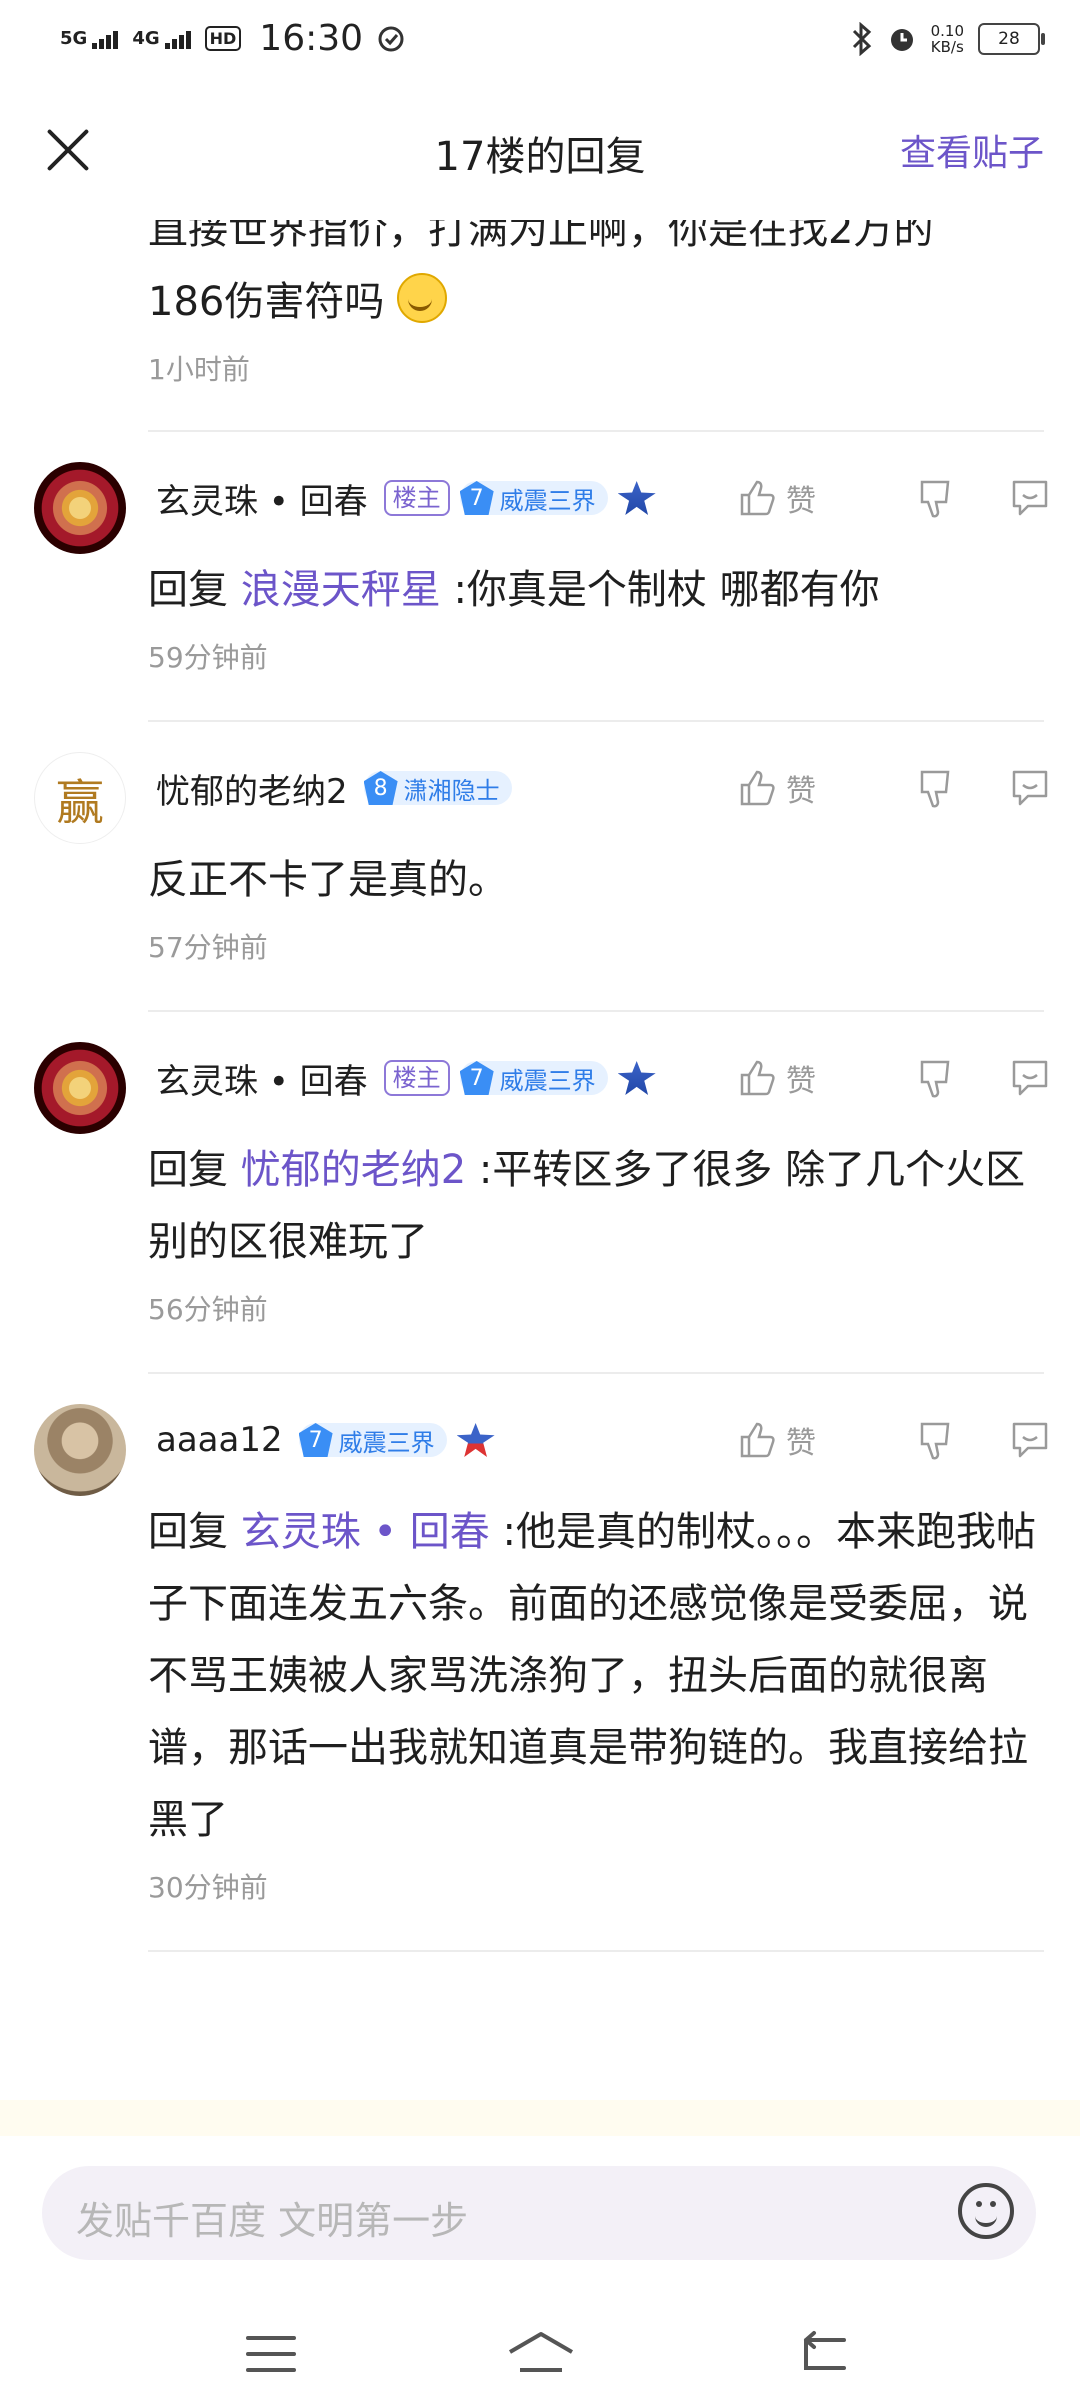 Image resolution: width=1080 pixels, height=2408 pixels. Describe the element at coordinates (380, 788) in the screenshot. I see `level-number: 8` at that location.